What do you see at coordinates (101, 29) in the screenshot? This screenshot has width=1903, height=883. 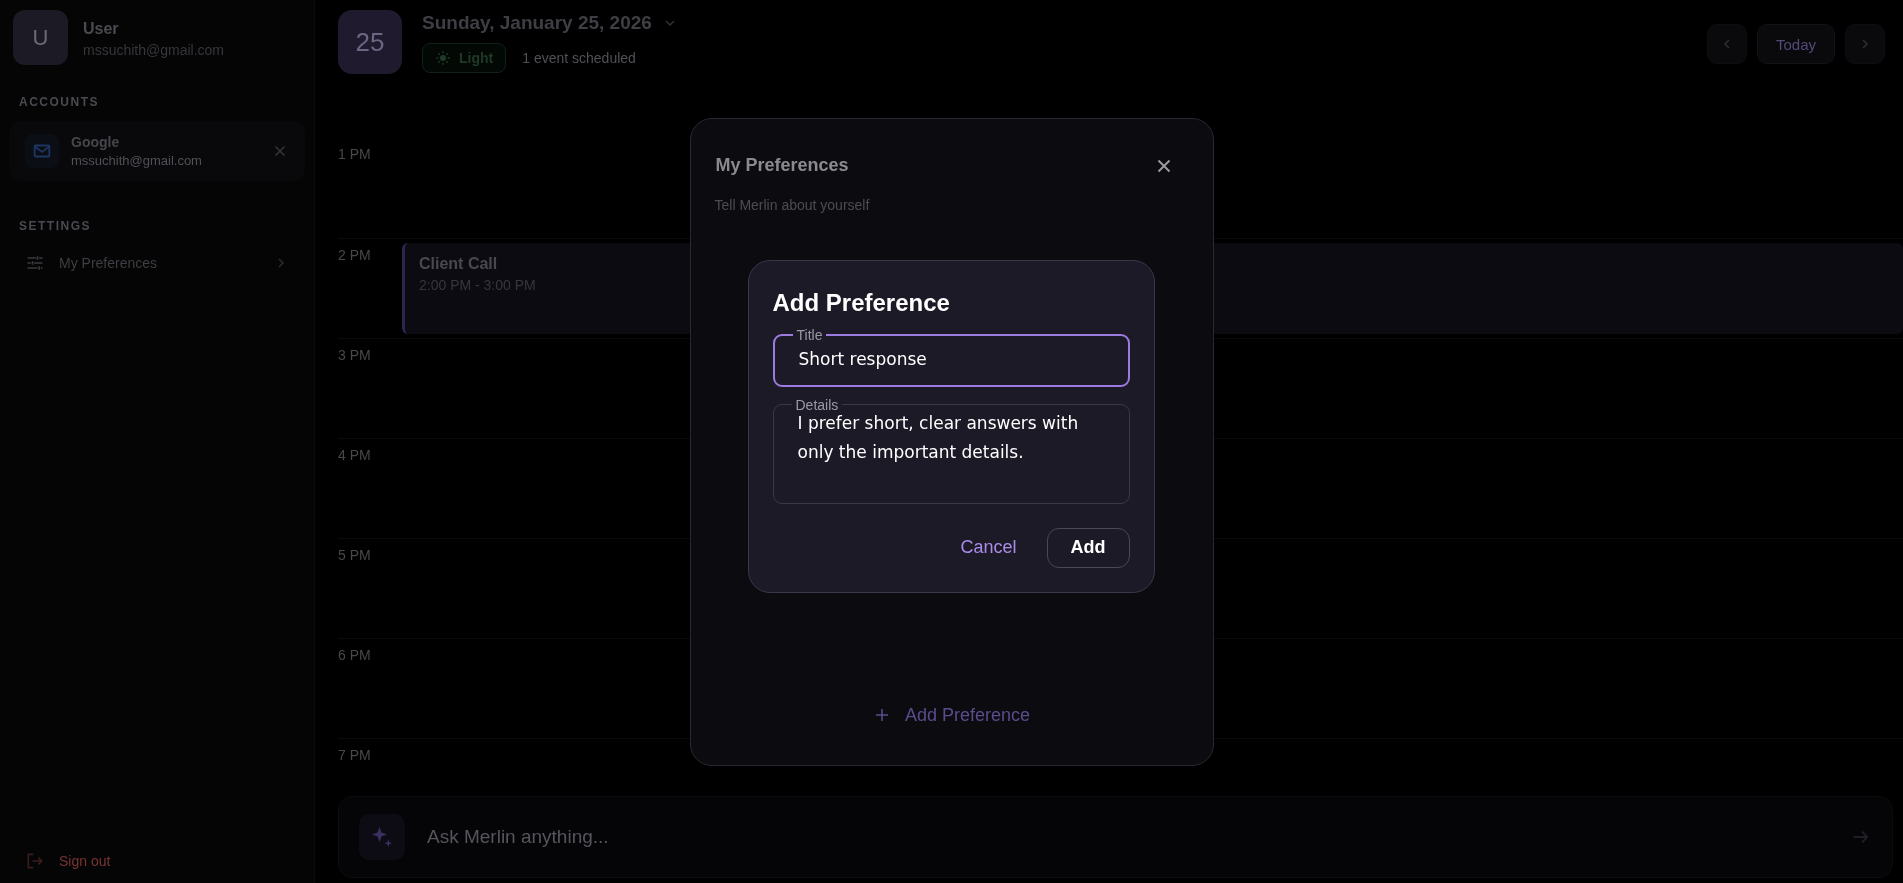 I see `user-name: User` at bounding box center [101, 29].